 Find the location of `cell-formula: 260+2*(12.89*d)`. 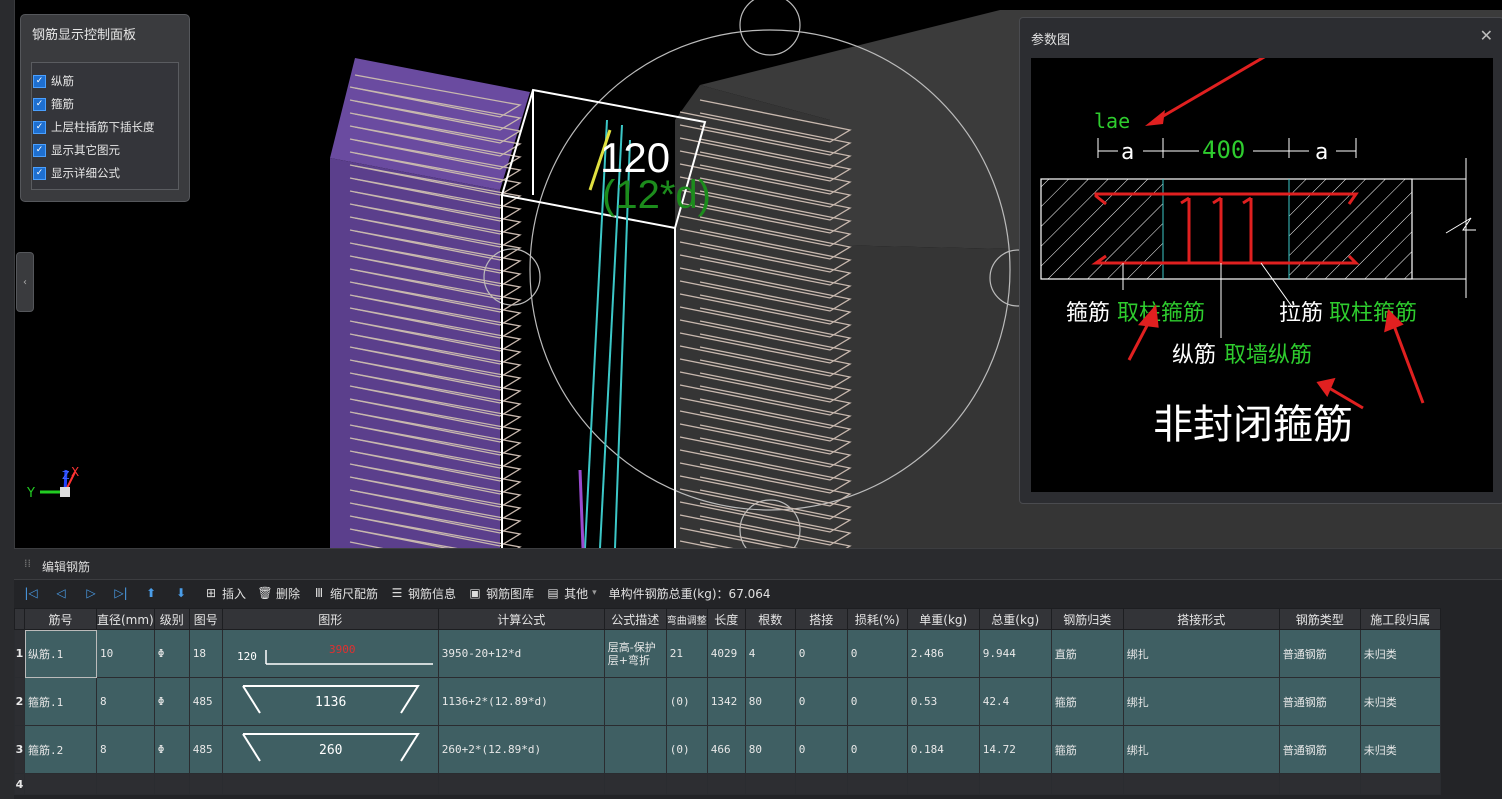

cell-formula: 260+2*(12.89*d) is located at coordinates (521, 749).